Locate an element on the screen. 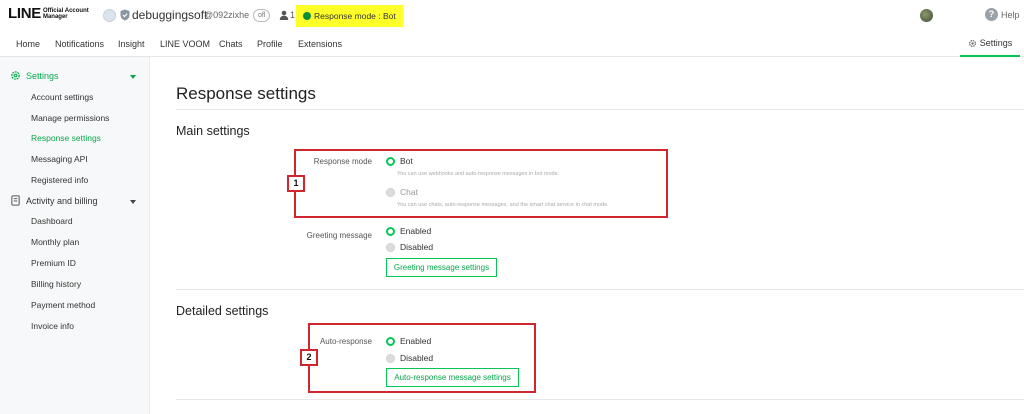 The width and height of the screenshot is (1024, 414). logo-subtext: Official Account Manager is located at coordinates (65, 14).